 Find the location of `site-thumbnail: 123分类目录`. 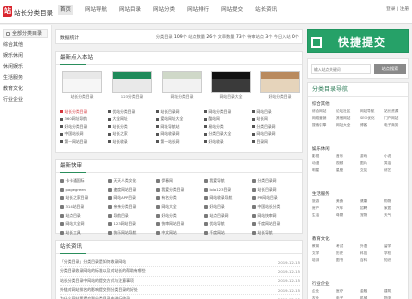

site-thumbnail: 123分类目录 is located at coordinates (132, 85).